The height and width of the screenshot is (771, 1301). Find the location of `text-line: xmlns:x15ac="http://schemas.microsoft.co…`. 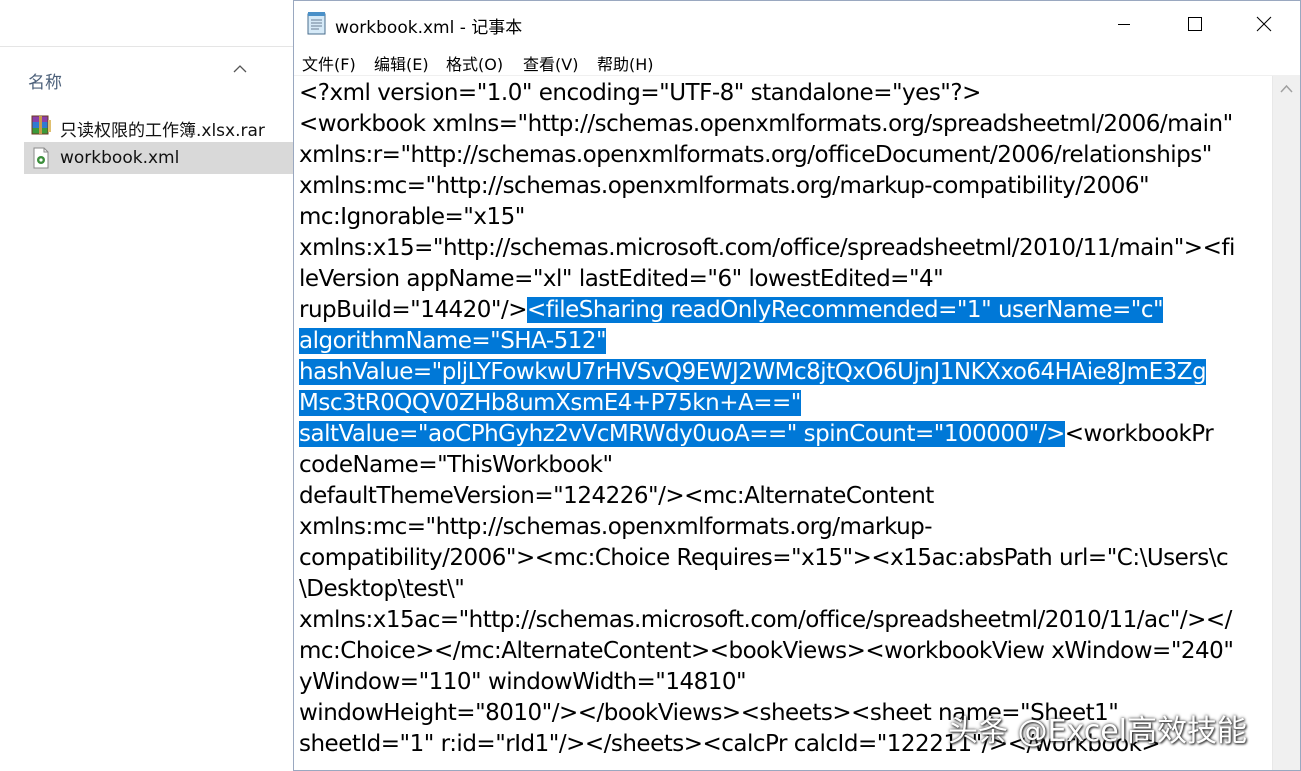

text-line: xmlns:x15ac="http://schemas.microsoft.co… is located at coordinates (765, 620).